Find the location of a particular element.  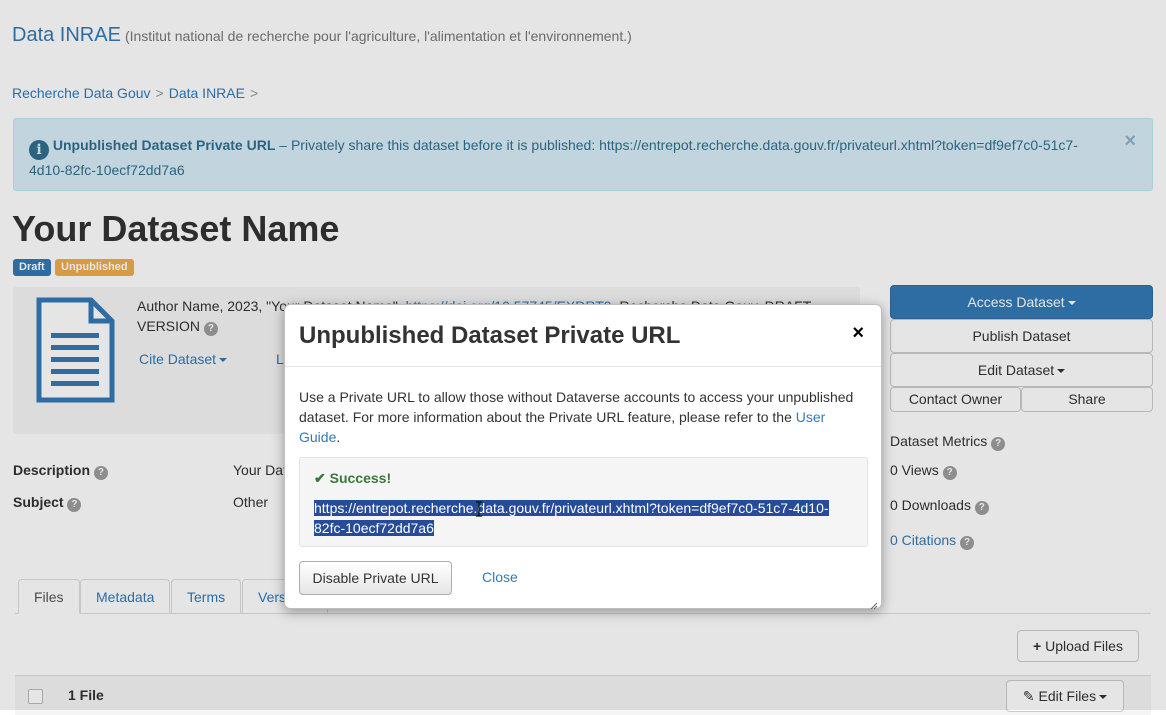

success-message: ✔ Success! is located at coordinates (352, 478).